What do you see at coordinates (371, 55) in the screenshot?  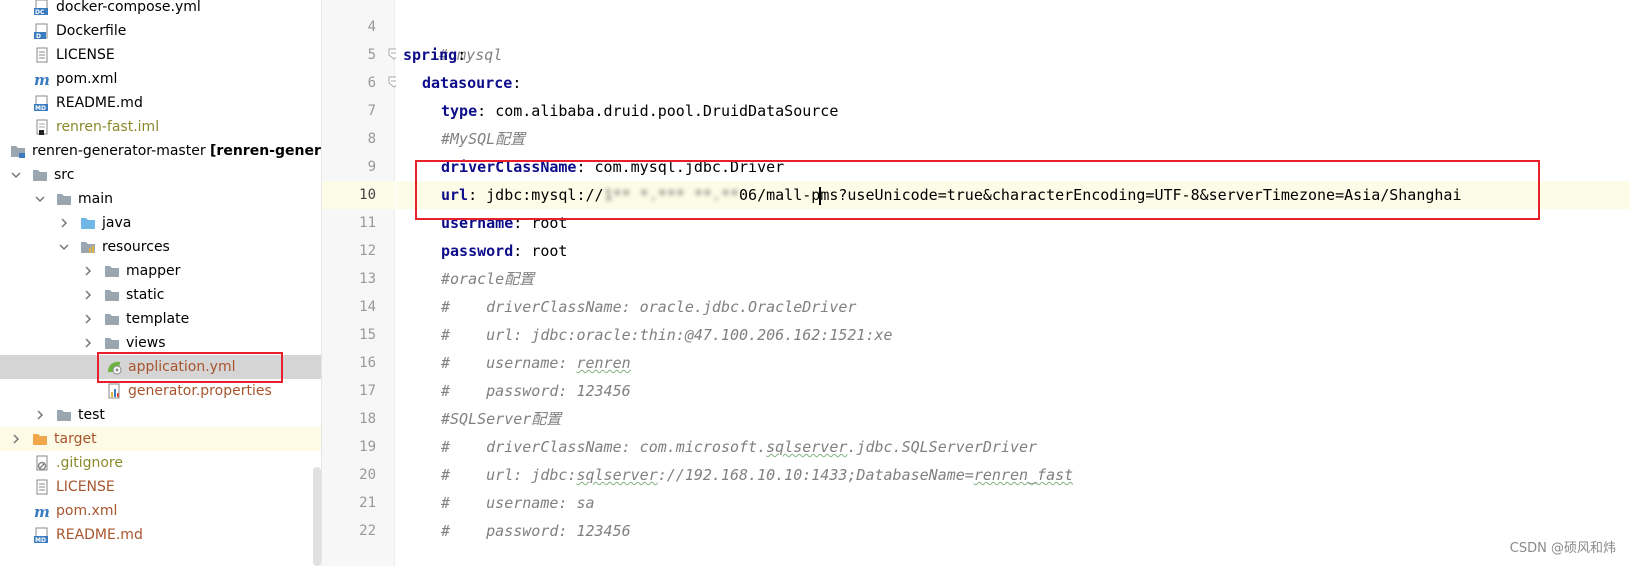 I see `line-number: 5` at bounding box center [371, 55].